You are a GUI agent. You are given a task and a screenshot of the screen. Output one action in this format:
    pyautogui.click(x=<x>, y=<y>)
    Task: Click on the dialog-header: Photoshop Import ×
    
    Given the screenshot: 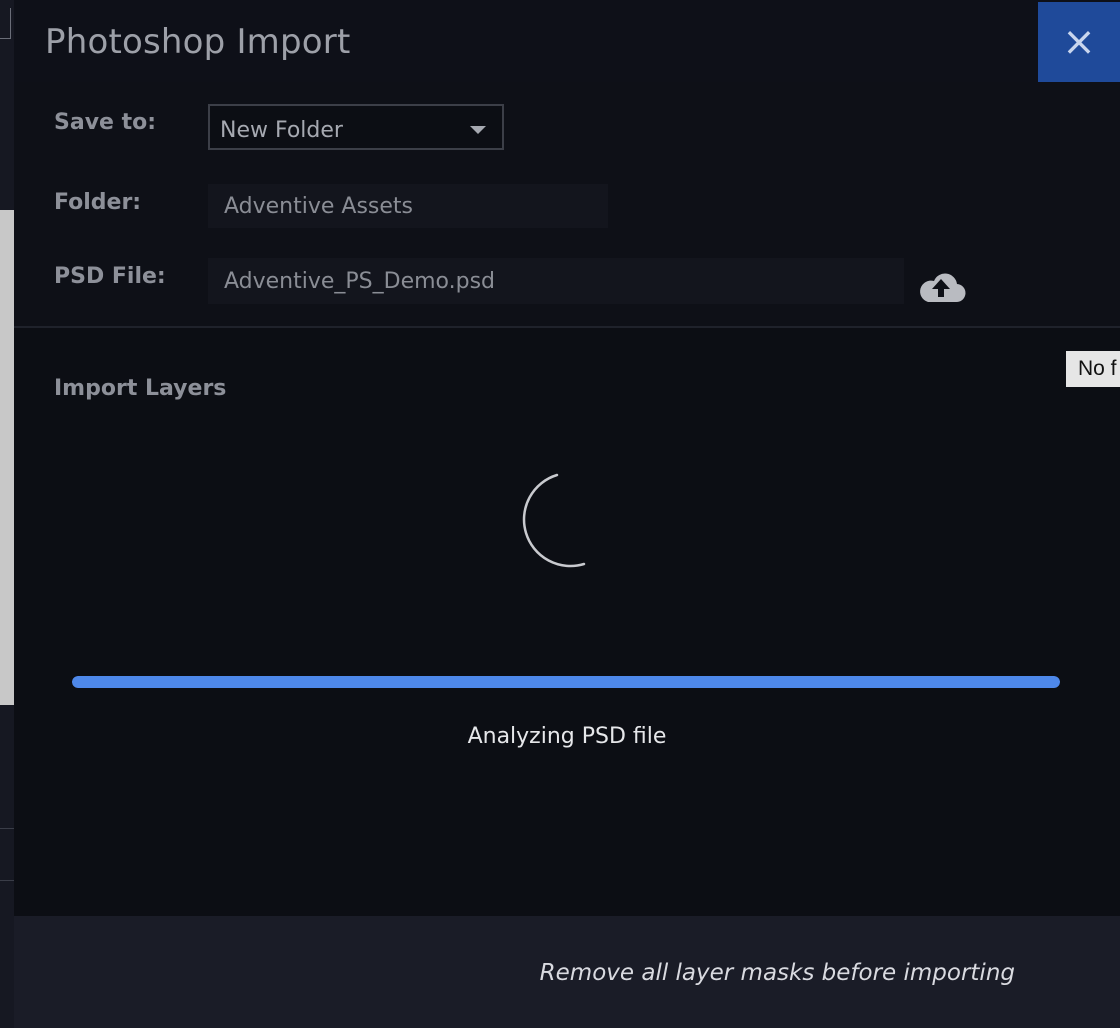 What is the action you would take?
    pyautogui.click(x=567, y=41)
    